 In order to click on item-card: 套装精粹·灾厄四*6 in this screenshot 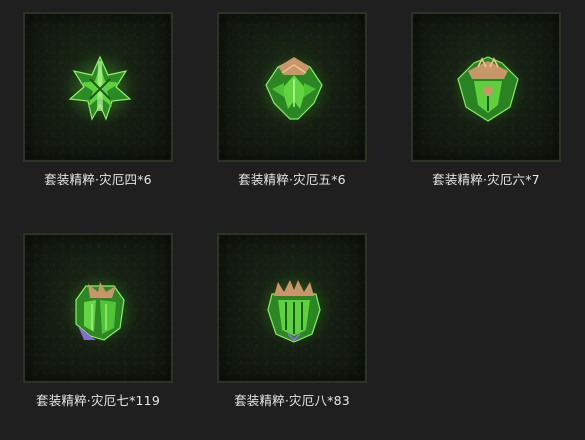, I will do `click(98, 112)`.